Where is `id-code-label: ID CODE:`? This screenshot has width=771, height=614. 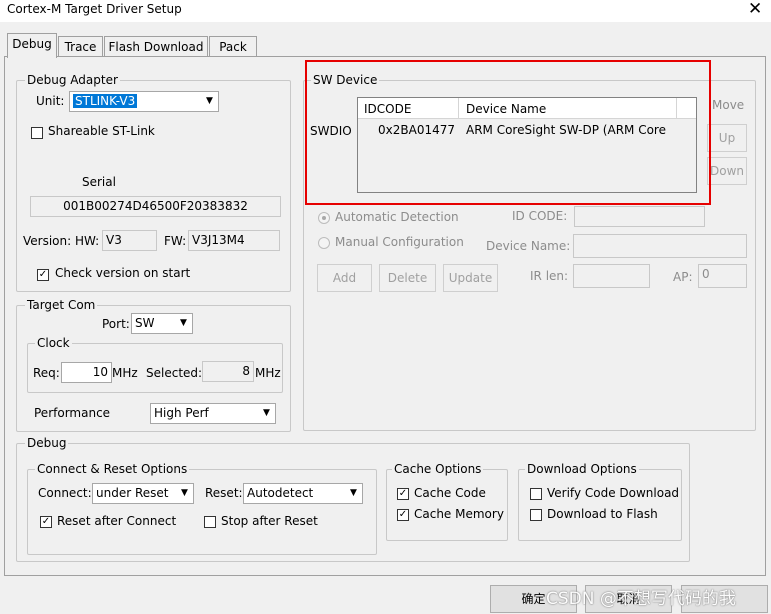 id-code-label: ID CODE: is located at coordinates (540, 216).